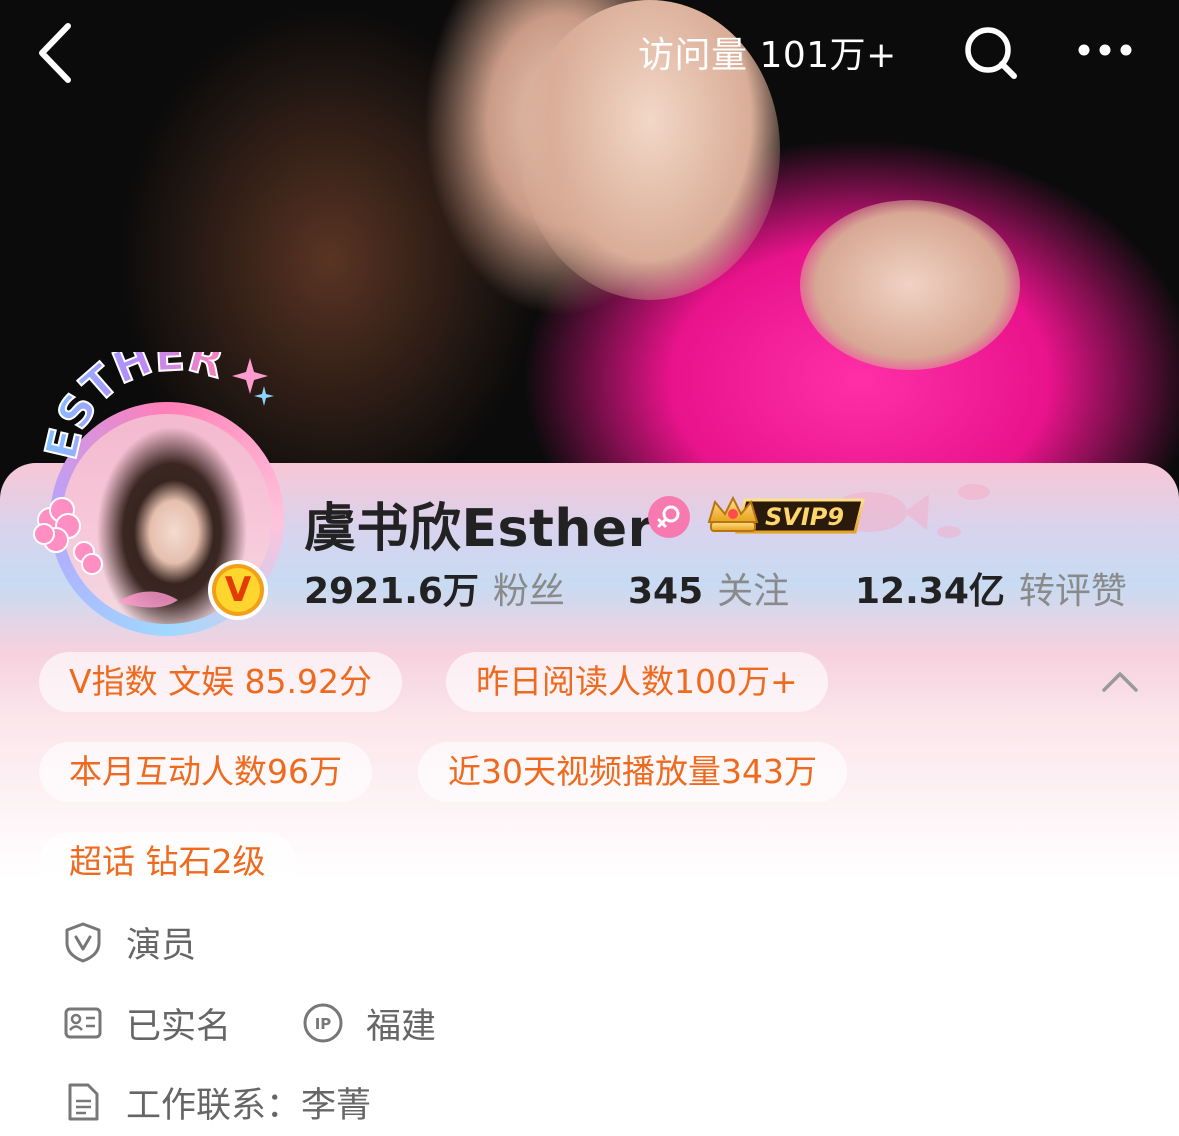 This screenshot has height=1136, width=1179. What do you see at coordinates (753, 591) in the screenshot?
I see `stat-following-label: 关注` at bounding box center [753, 591].